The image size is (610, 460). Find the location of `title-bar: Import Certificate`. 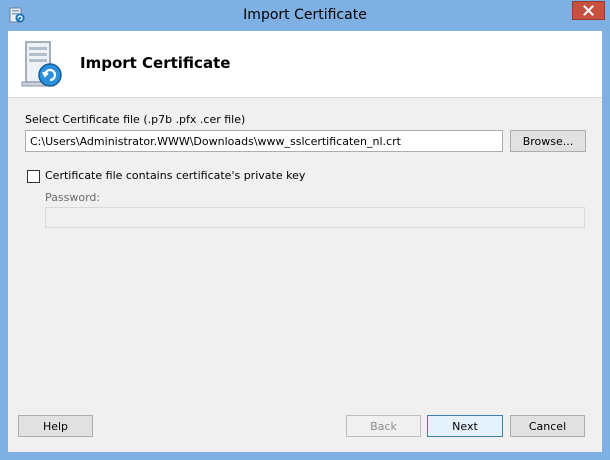

title-bar: Import Certificate is located at coordinates (305, 15).